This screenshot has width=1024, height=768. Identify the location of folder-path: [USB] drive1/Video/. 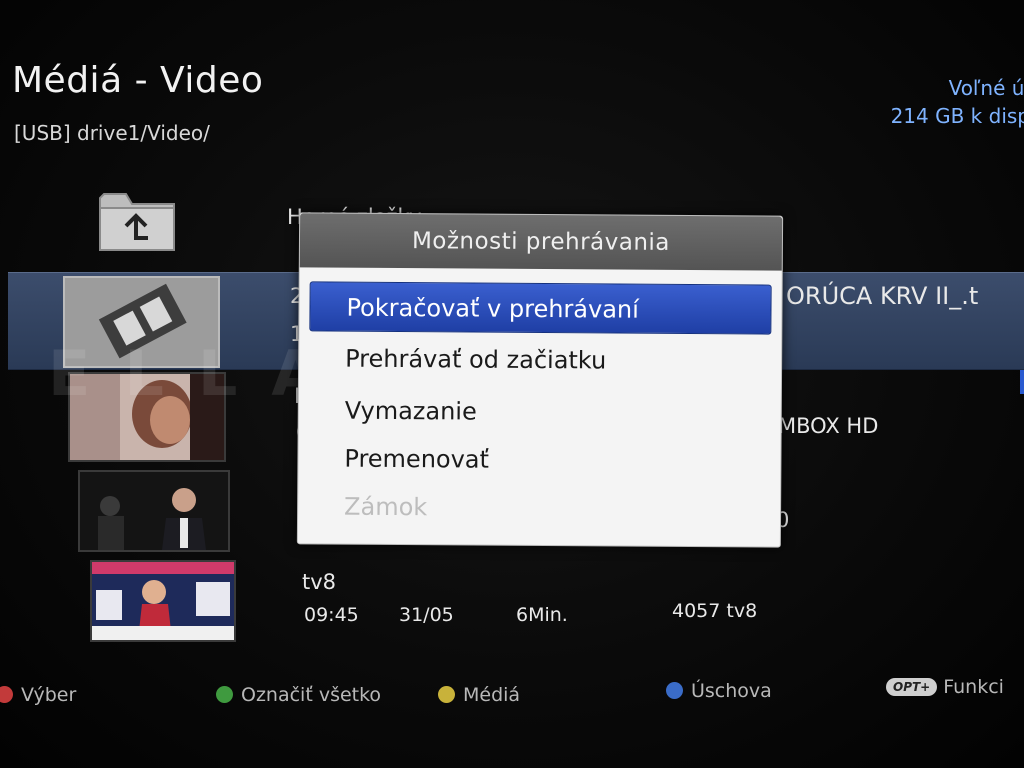
(112, 133).